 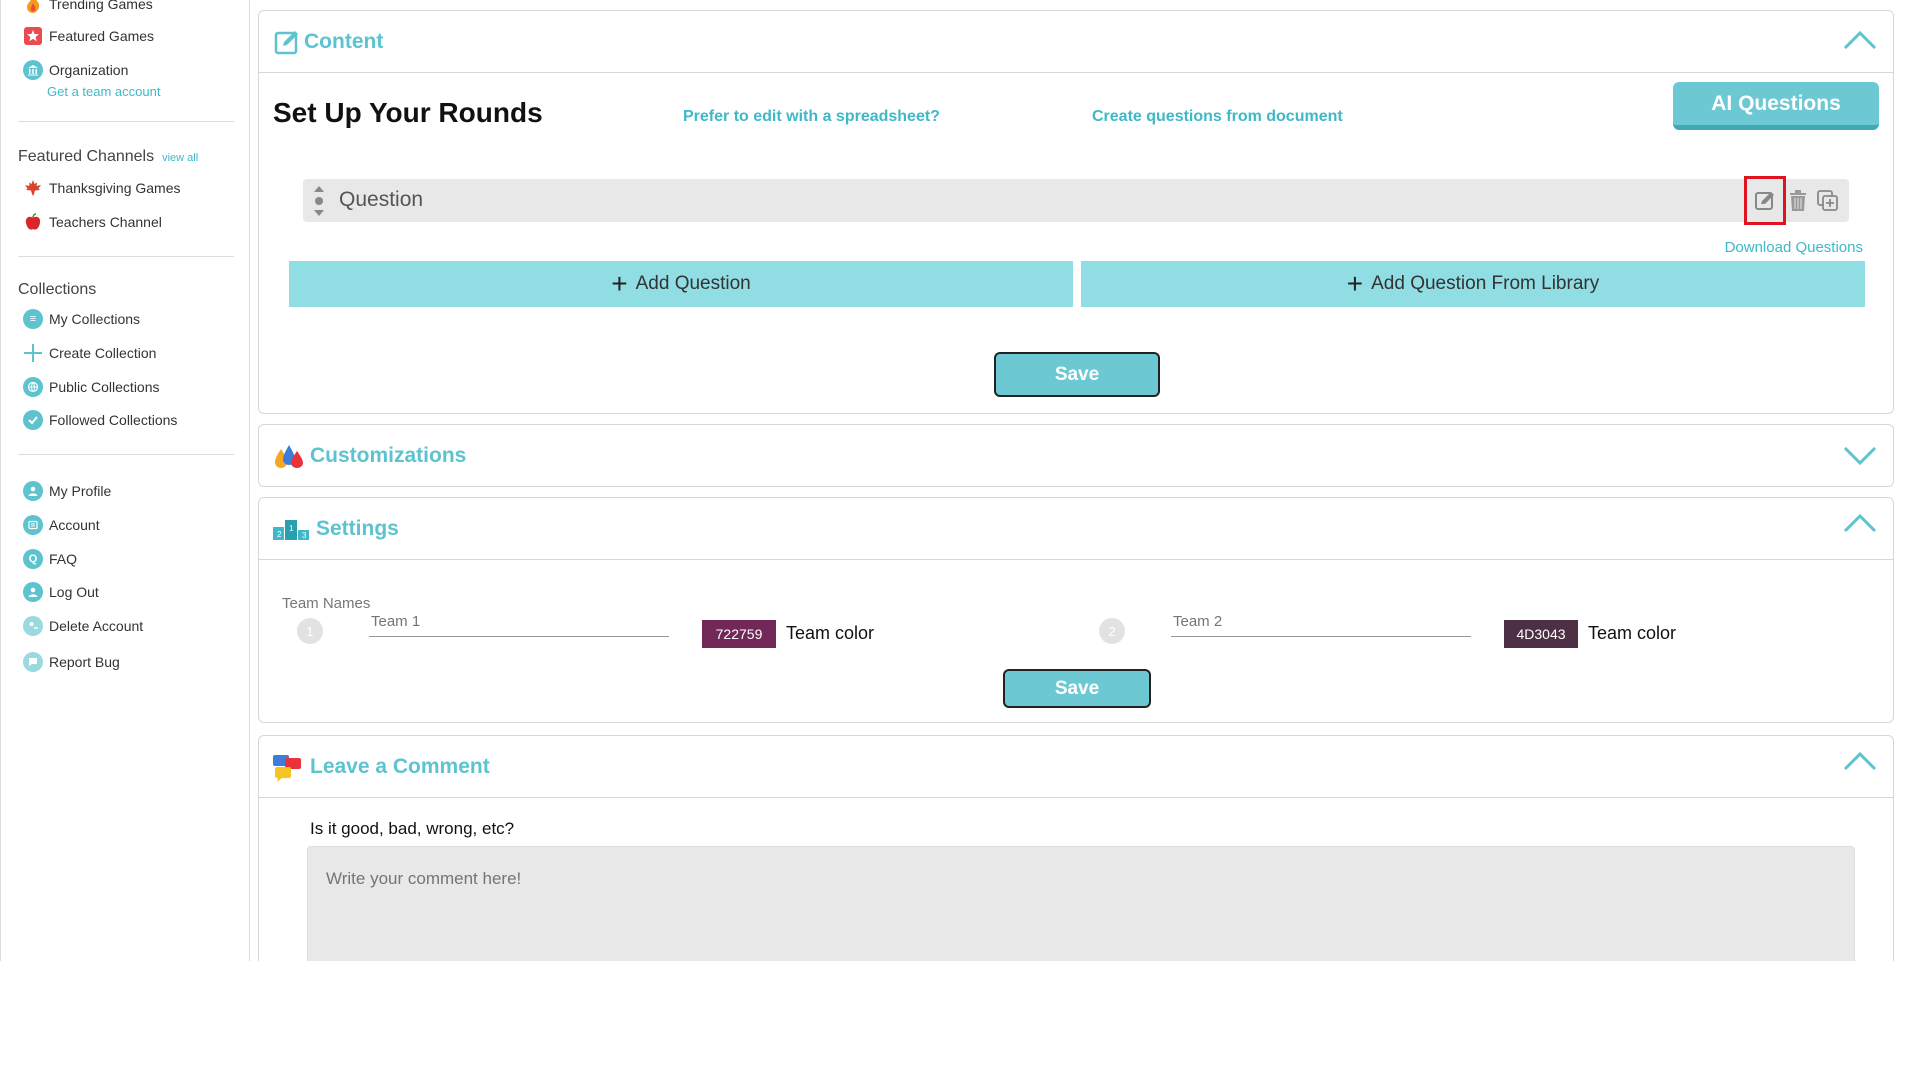 I want to click on sidebar-item-trending-games: Trending Games, so click(x=88, y=7).